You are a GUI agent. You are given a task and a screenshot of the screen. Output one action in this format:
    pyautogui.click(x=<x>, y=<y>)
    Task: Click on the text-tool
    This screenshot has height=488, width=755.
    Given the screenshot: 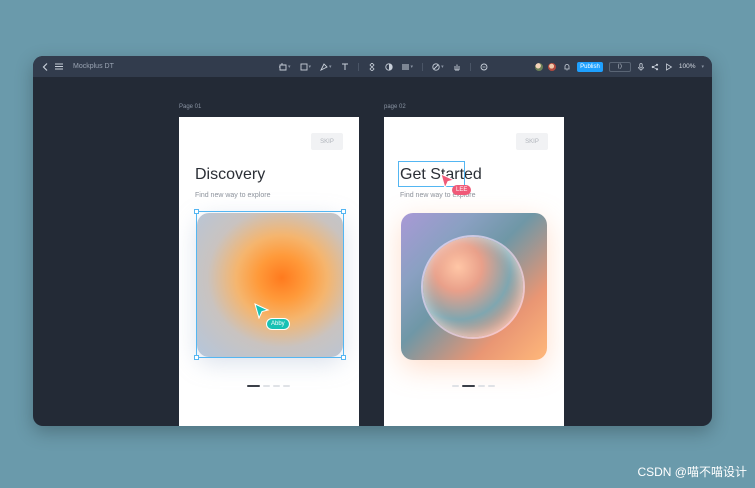 What is the action you would take?
    pyautogui.click(x=345, y=67)
    